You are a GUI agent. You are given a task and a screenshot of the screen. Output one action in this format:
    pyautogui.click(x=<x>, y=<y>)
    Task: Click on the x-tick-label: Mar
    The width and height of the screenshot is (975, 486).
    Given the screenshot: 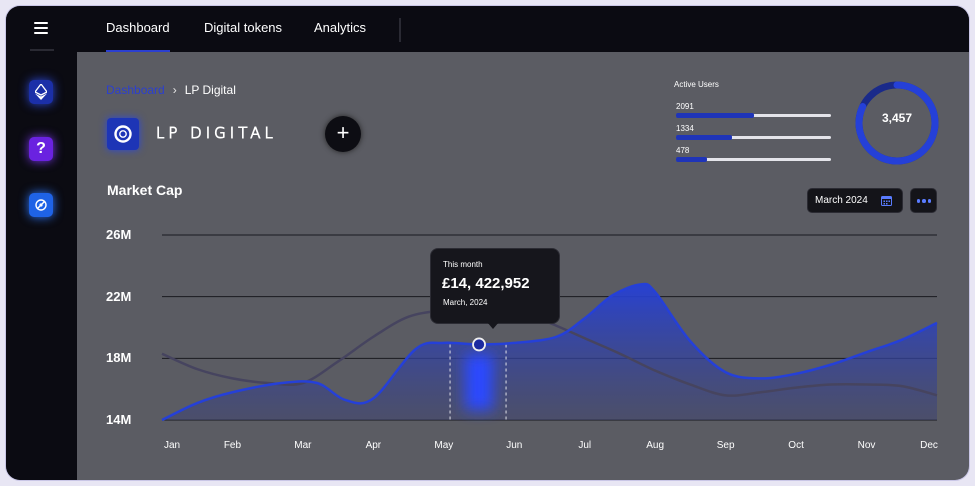 What is the action you would take?
    pyautogui.click(x=303, y=445)
    